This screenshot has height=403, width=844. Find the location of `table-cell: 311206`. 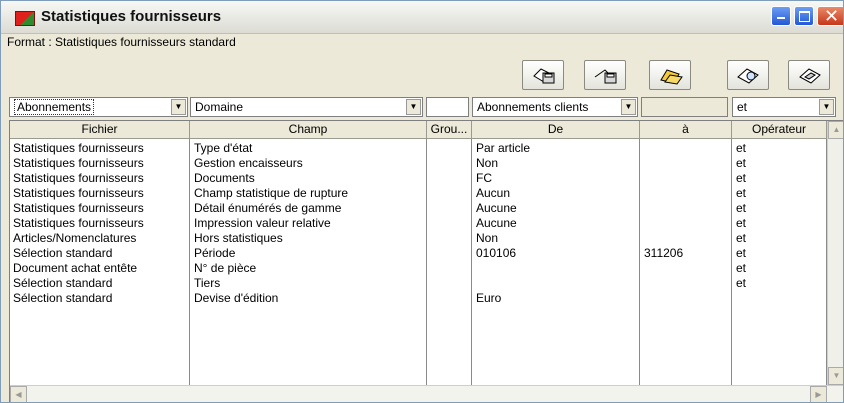

table-cell: 311206 is located at coordinates (686, 253).